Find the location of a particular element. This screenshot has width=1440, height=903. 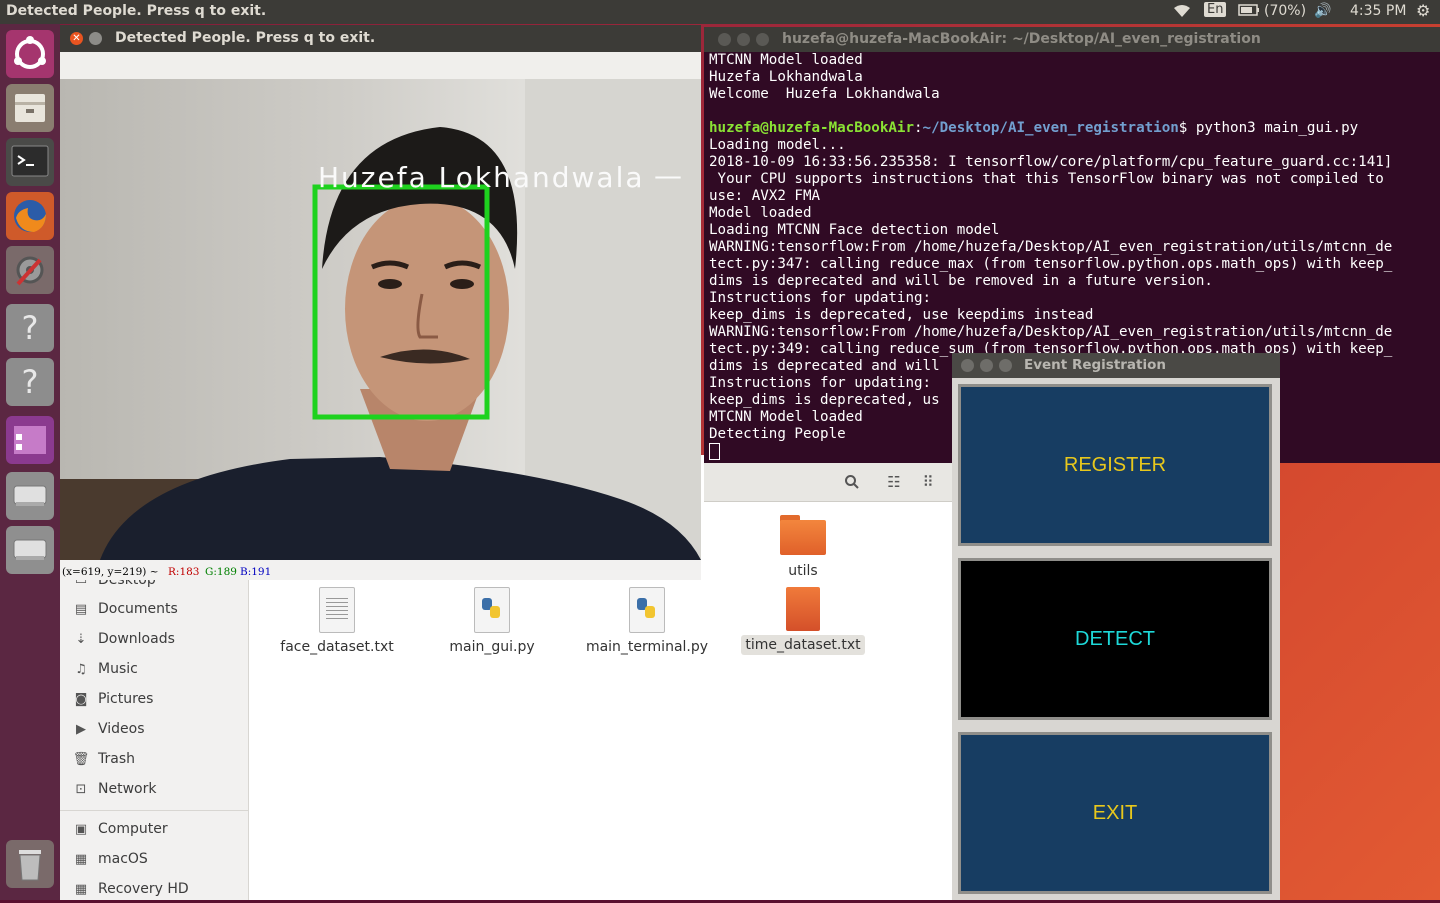

event-registration-title: Event Registration is located at coordinates (1095, 365).